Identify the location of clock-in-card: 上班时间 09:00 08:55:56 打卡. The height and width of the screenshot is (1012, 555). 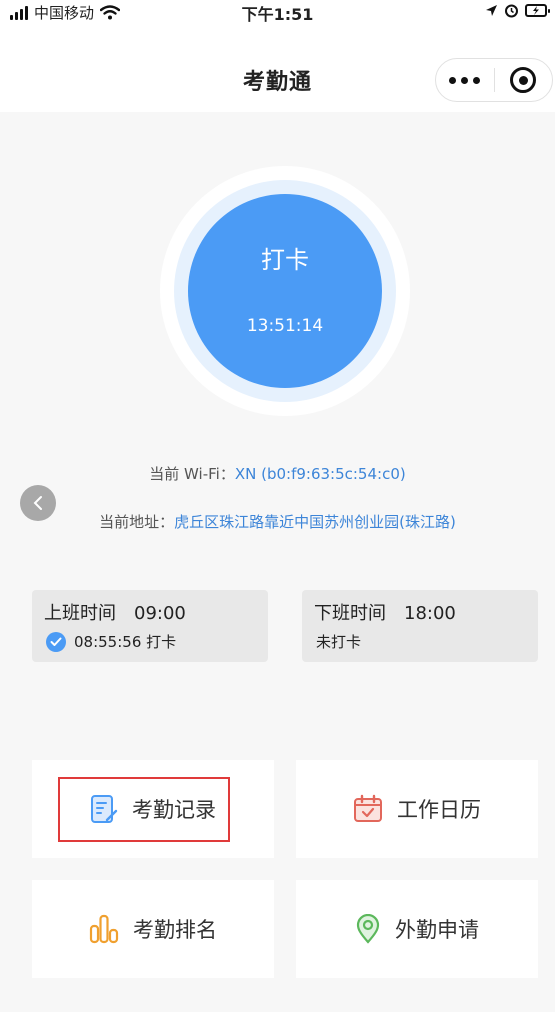
(150, 626).